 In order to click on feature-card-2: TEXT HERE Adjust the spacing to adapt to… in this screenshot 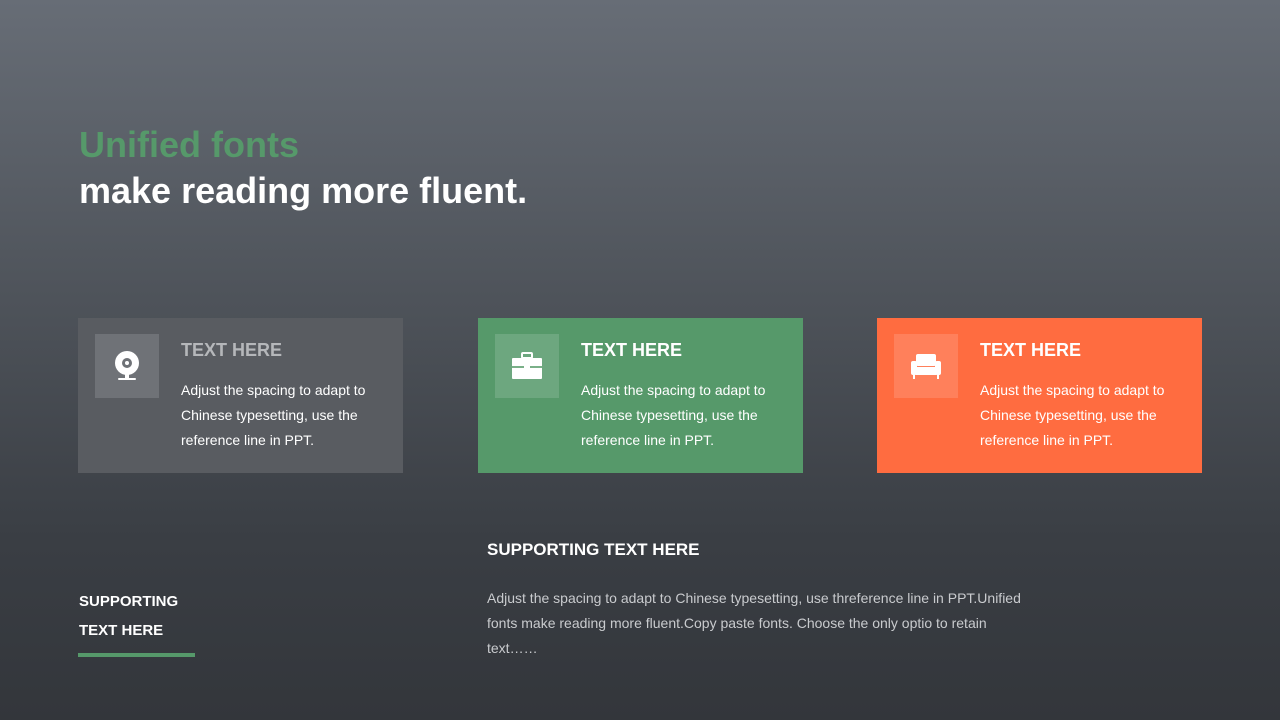, I will do `click(640, 395)`.